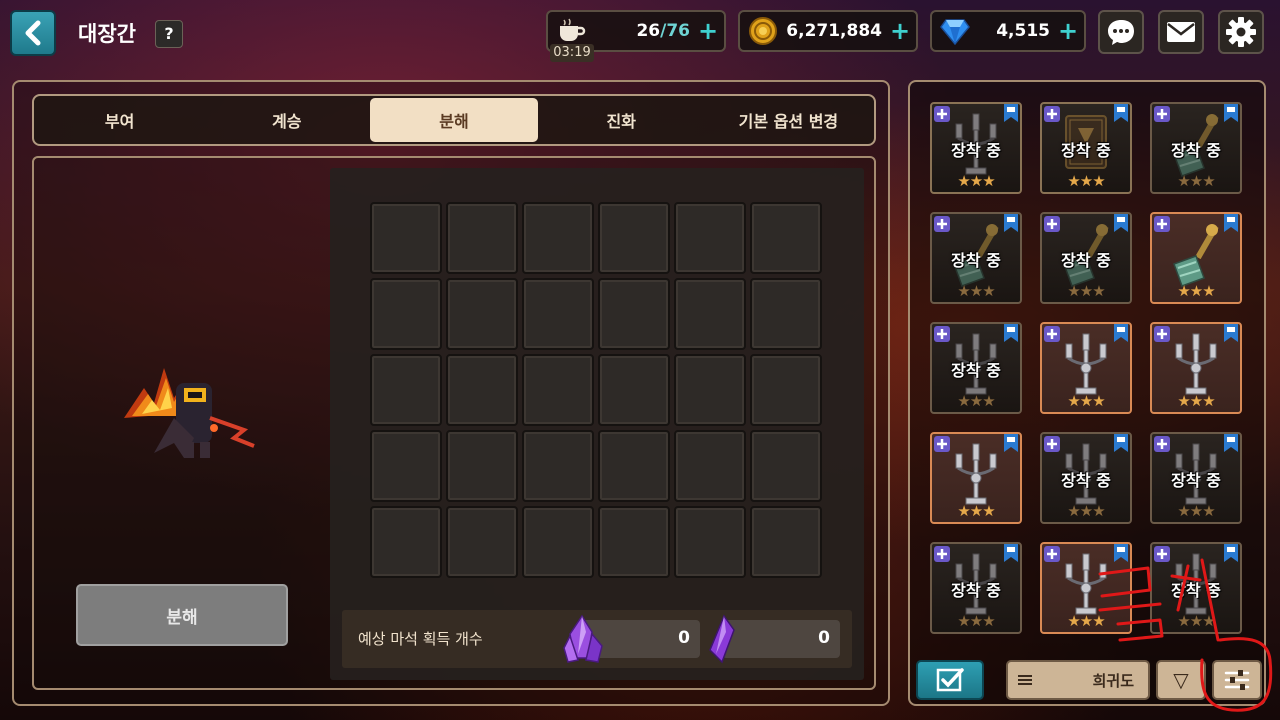 This screenshot has width=1280, height=720. I want to click on tab-evolve: 진화, so click(621, 120).